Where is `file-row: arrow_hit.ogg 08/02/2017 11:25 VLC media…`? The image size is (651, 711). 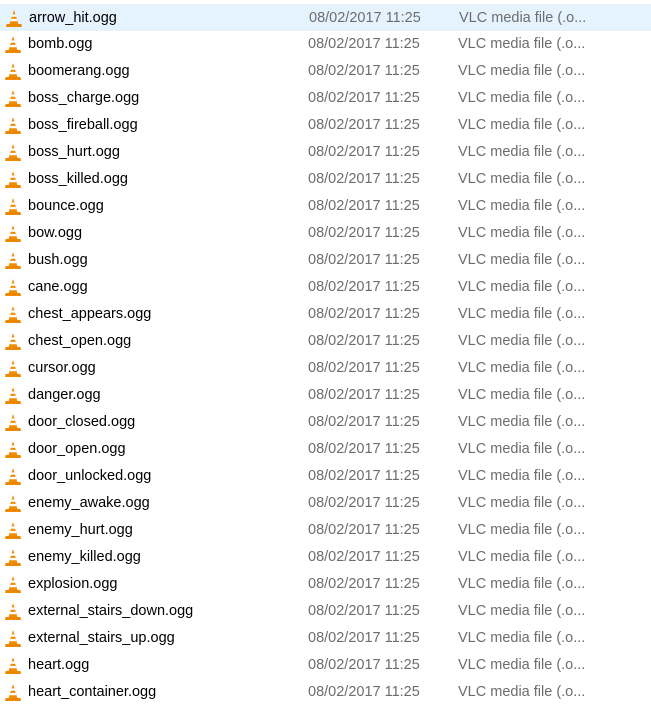
file-row: arrow_hit.ogg 08/02/2017 11:25 VLC media… is located at coordinates (325, 17).